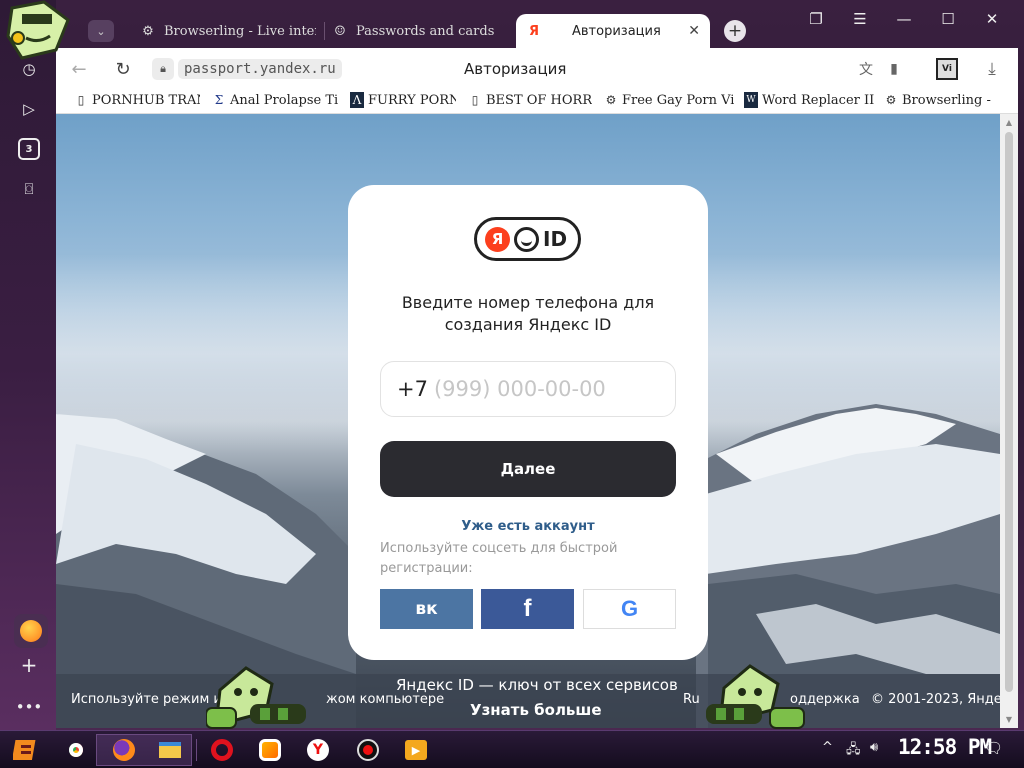 This screenshot has width=1024, height=768. What do you see at coordinates (945, 747) in the screenshot?
I see `clock: 12:58 PM` at bounding box center [945, 747].